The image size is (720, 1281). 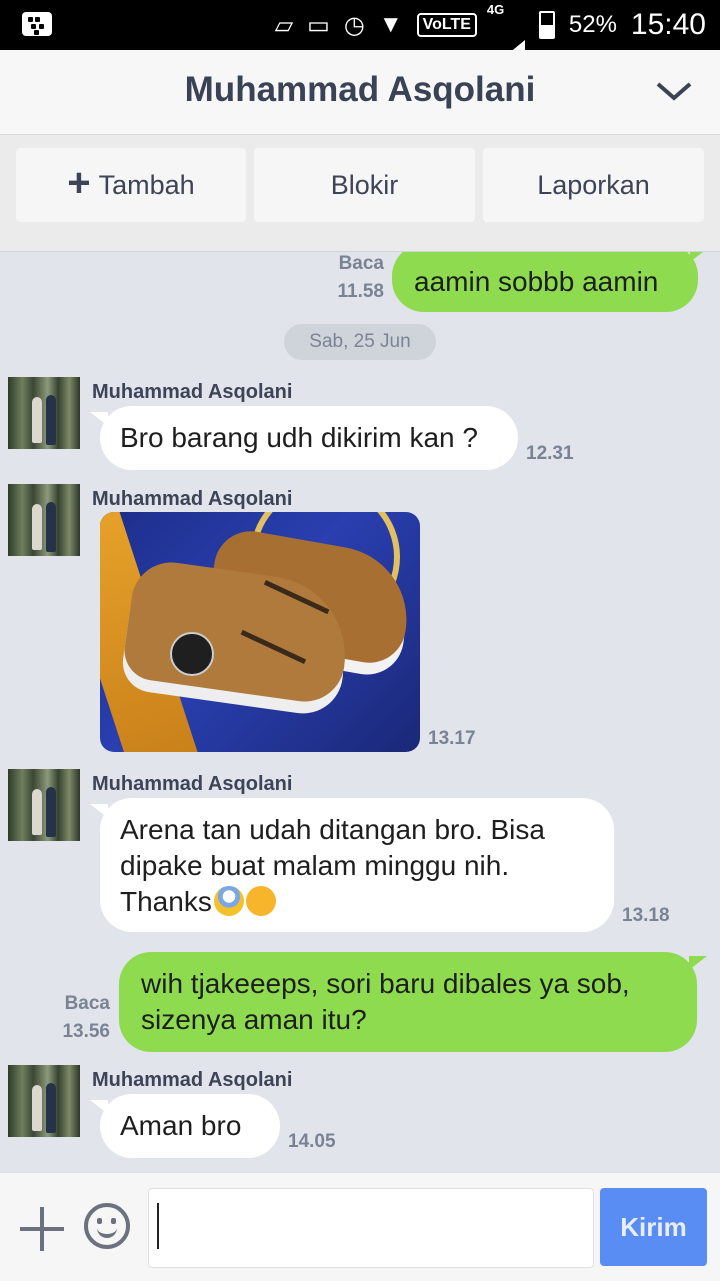 What do you see at coordinates (260, 901) in the screenshot?
I see `laughing-emoji-icon` at bounding box center [260, 901].